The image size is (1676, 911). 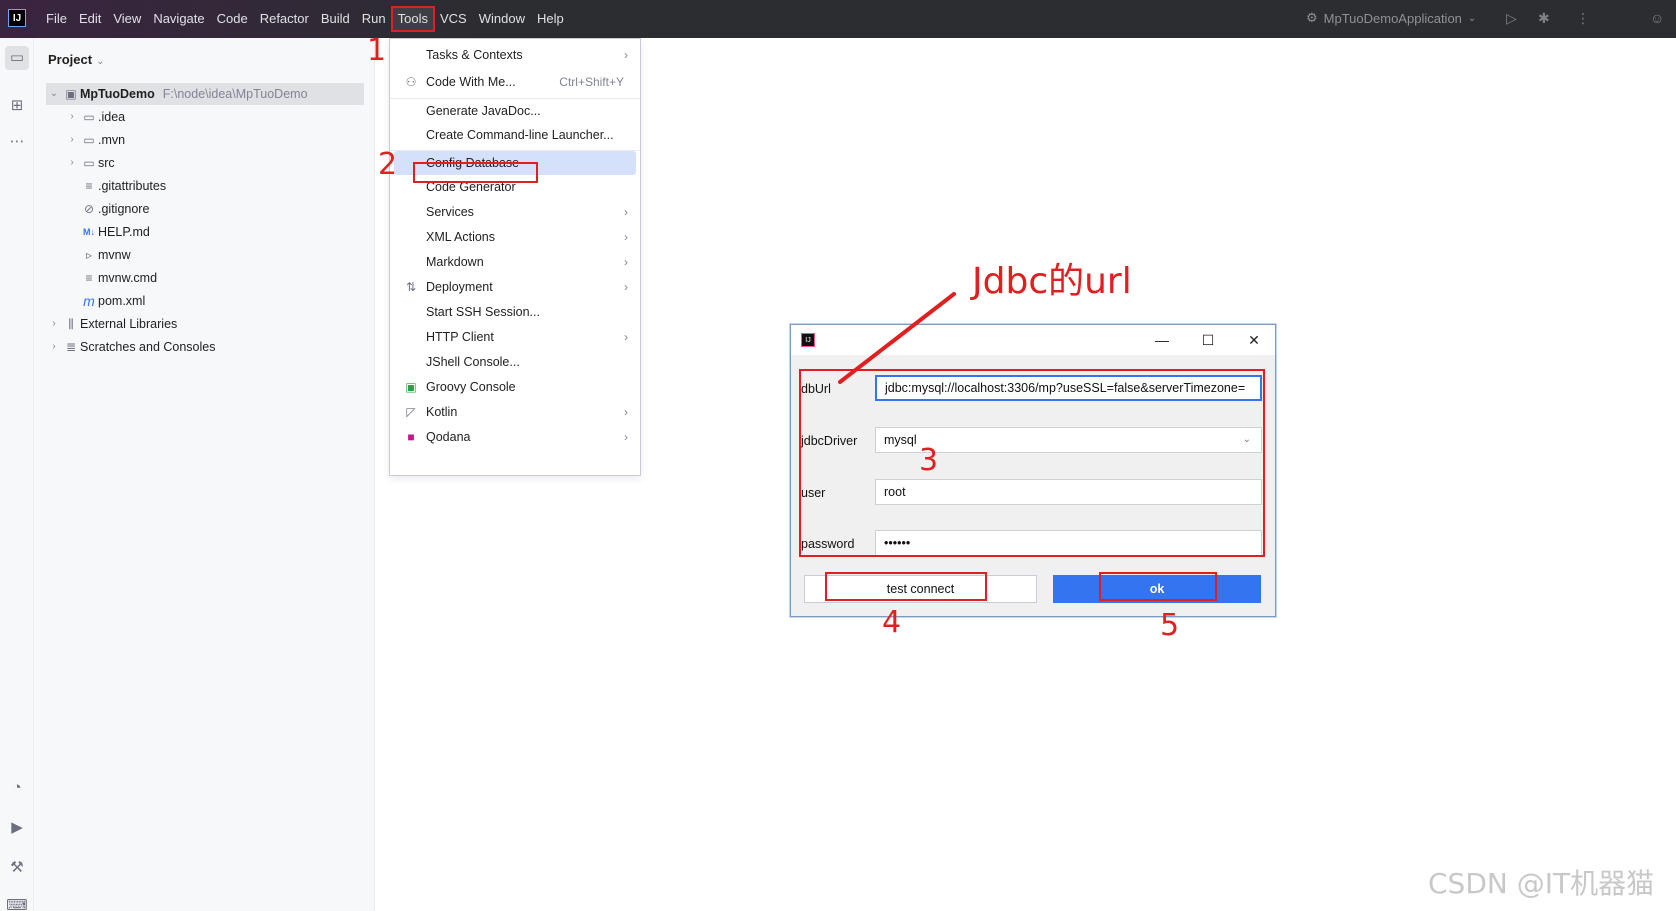 I want to click on watermark: CSDN @IT机器猫, so click(x=1541, y=883).